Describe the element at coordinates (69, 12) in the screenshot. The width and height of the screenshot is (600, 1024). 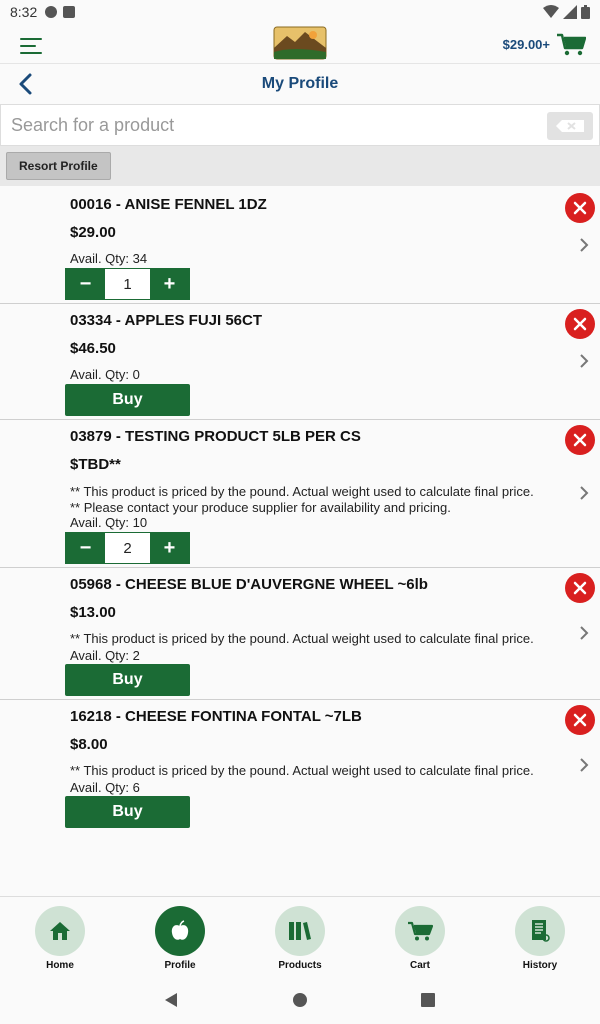
I see `sd-card-icon` at that location.